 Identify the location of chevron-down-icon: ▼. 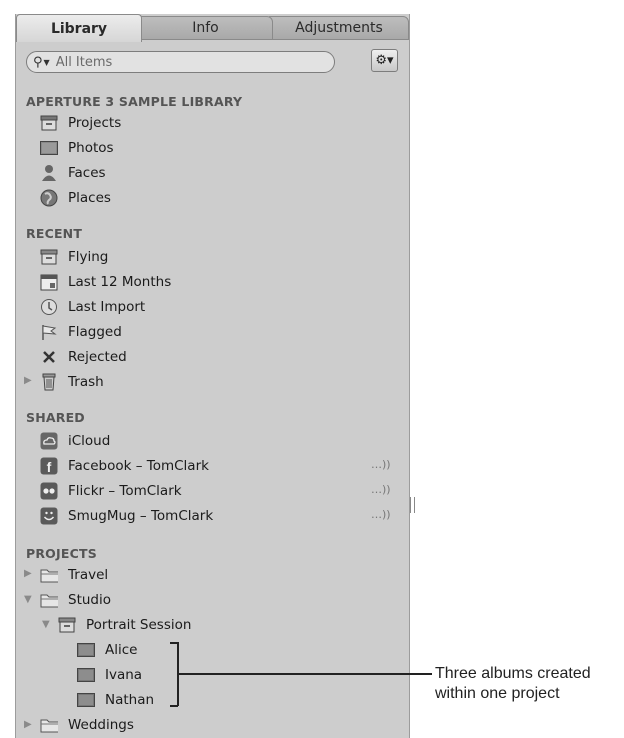
(47, 62).